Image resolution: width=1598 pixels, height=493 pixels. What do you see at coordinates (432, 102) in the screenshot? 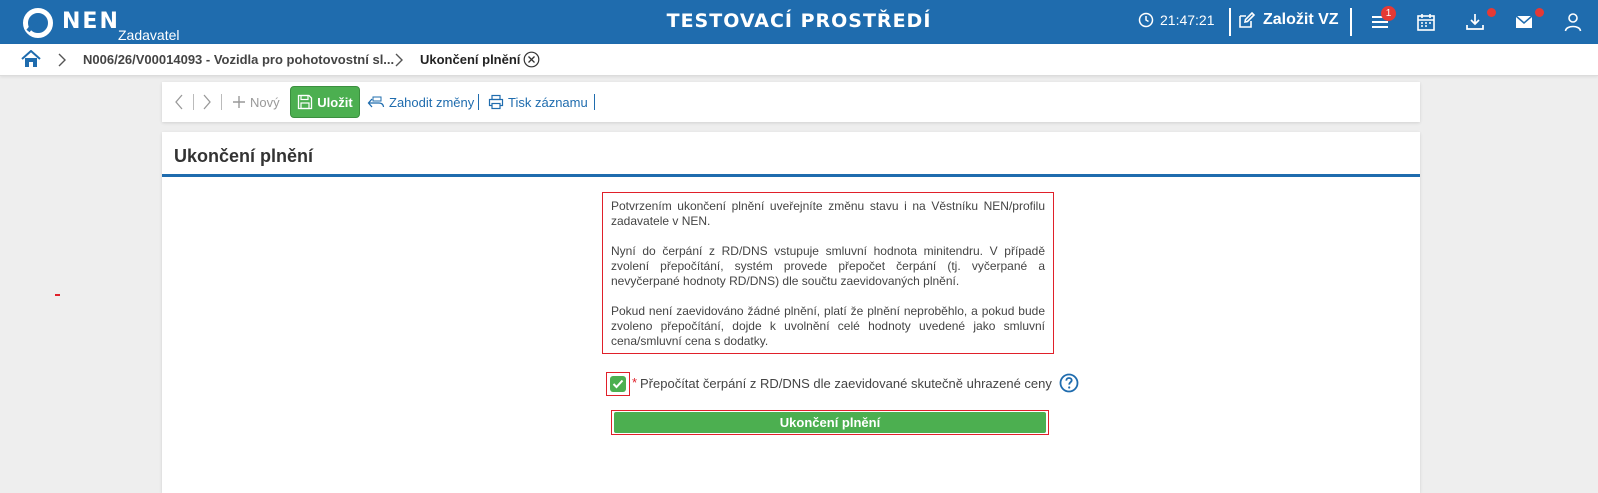
I see `discard-changes-label: Zahodit změny` at bounding box center [432, 102].